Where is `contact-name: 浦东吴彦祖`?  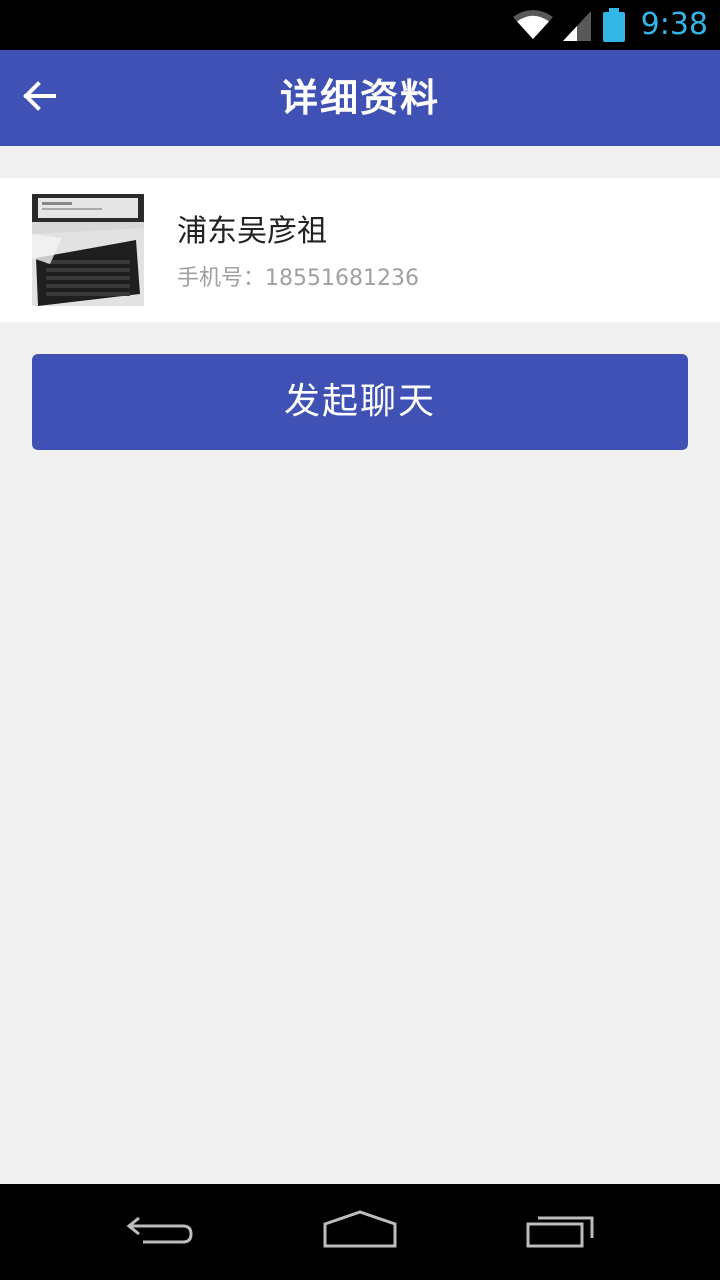 contact-name: 浦东吴彦祖 is located at coordinates (252, 231).